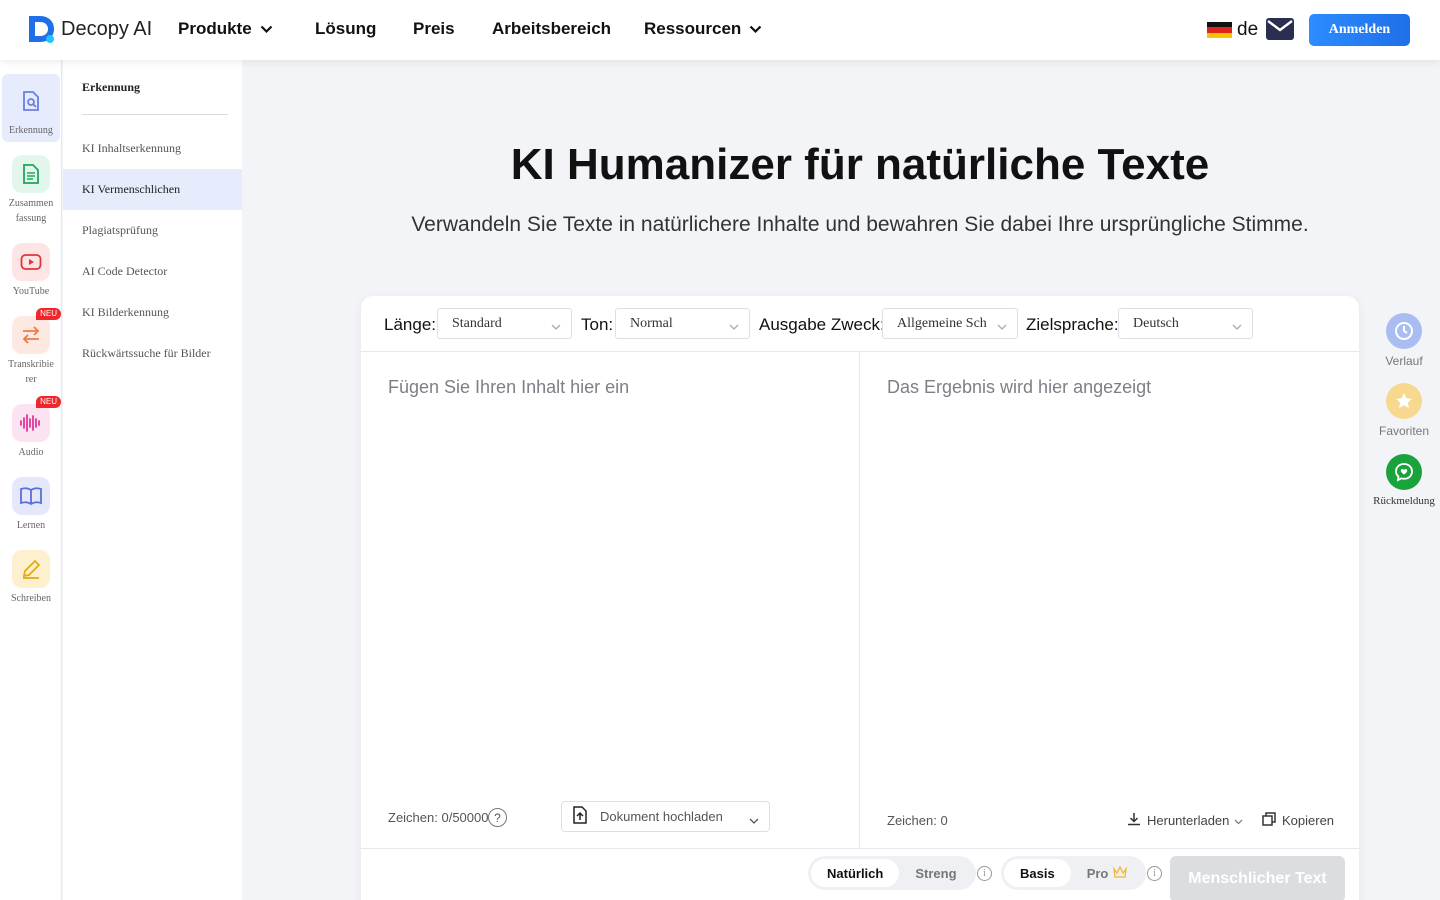 This screenshot has width=1440, height=900. Describe the element at coordinates (1134, 820) in the screenshot. I see `download-icon` at that location.